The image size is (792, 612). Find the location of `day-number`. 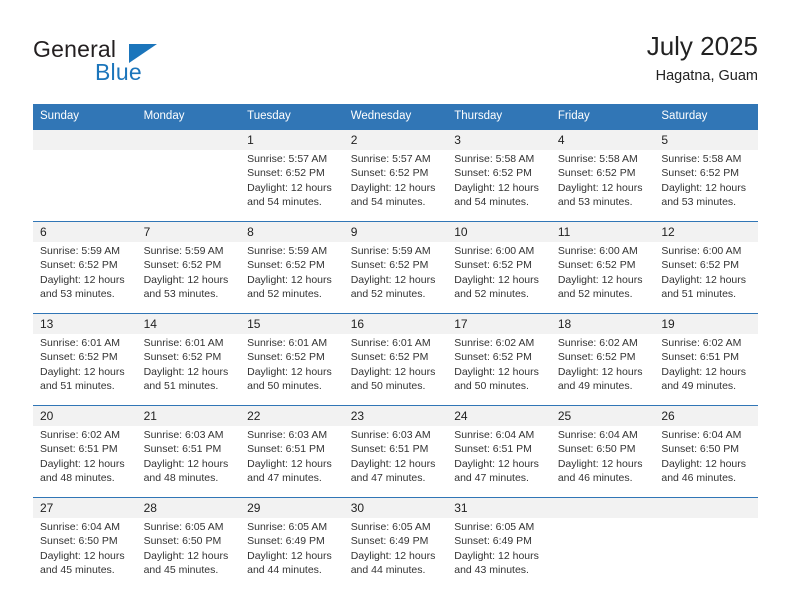

day-number is located at coordinates (85, 139).